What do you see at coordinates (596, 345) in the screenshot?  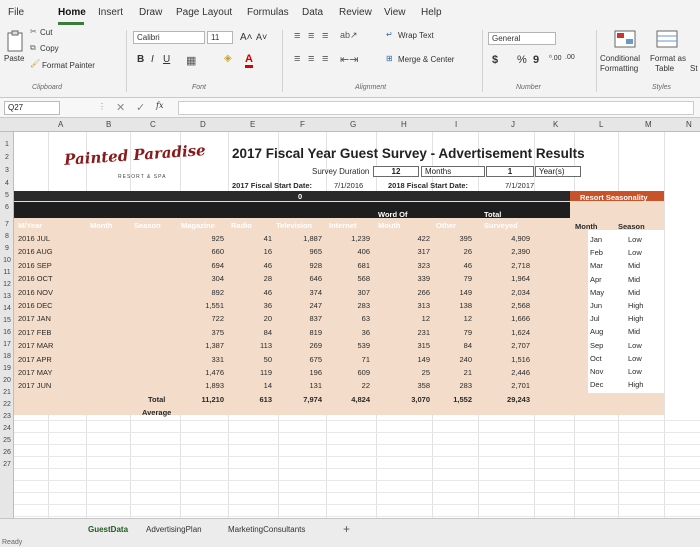 I see `seasonality-month: Sep` at bounding box center [596, 345].